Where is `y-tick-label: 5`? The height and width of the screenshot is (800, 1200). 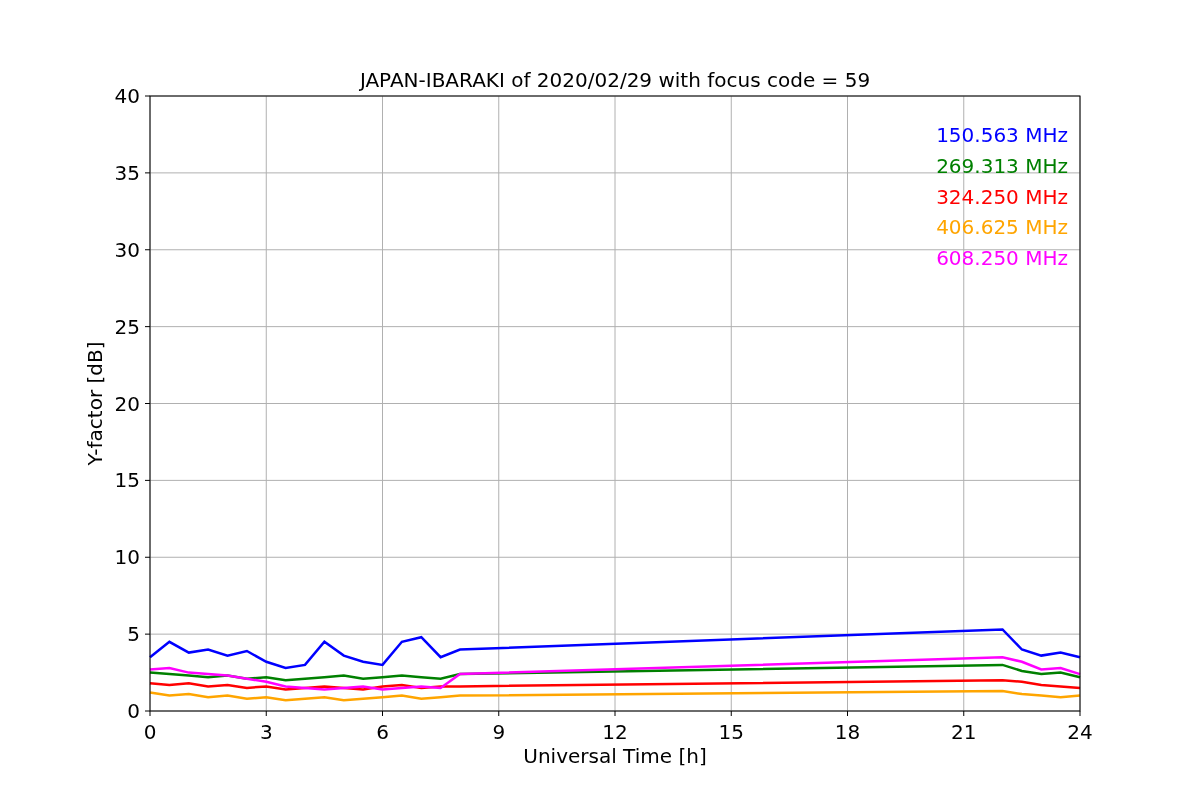
y-tick-label: 5 is located at coordinates (133, 634).